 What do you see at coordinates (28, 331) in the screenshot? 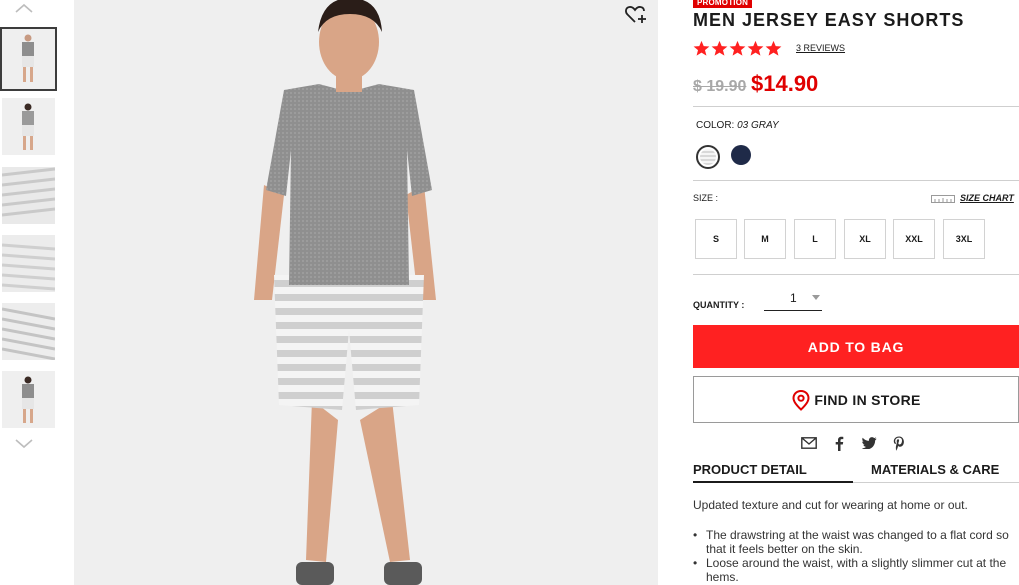
I see `thumbnail-stripe-detail` at bounding box center [28, 331].